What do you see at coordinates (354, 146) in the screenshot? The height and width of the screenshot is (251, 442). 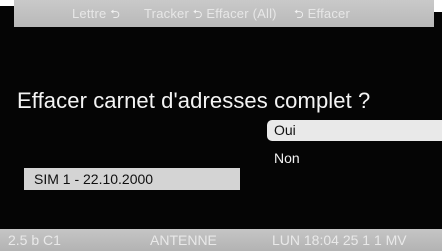 I see `choice-list: Oui Non` at bounding box center [354, 146].